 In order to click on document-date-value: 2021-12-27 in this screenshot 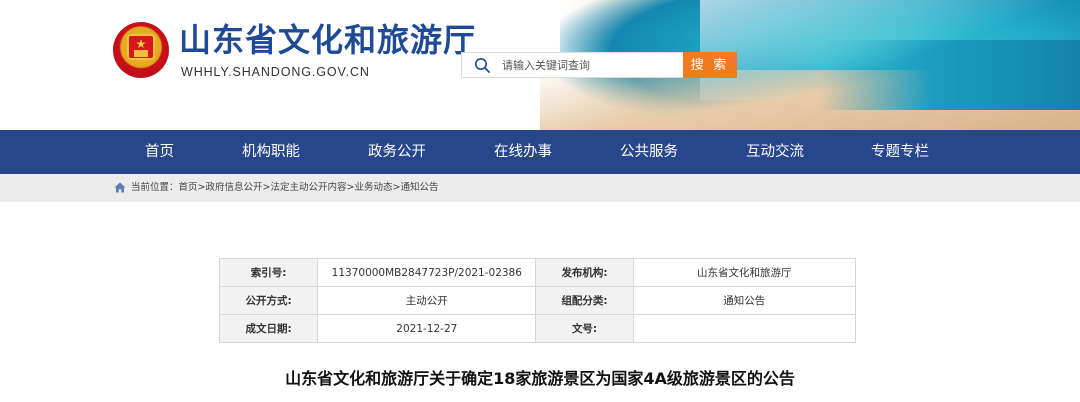, I will do `click(427, 328)`.